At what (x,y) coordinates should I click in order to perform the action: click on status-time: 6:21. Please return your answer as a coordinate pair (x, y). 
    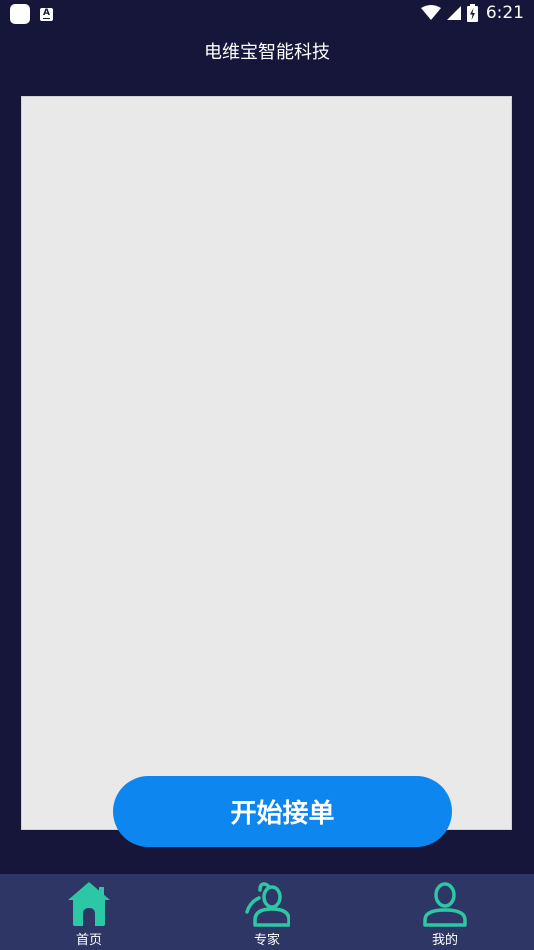
    Looking at the image, I should click on (504, 13).